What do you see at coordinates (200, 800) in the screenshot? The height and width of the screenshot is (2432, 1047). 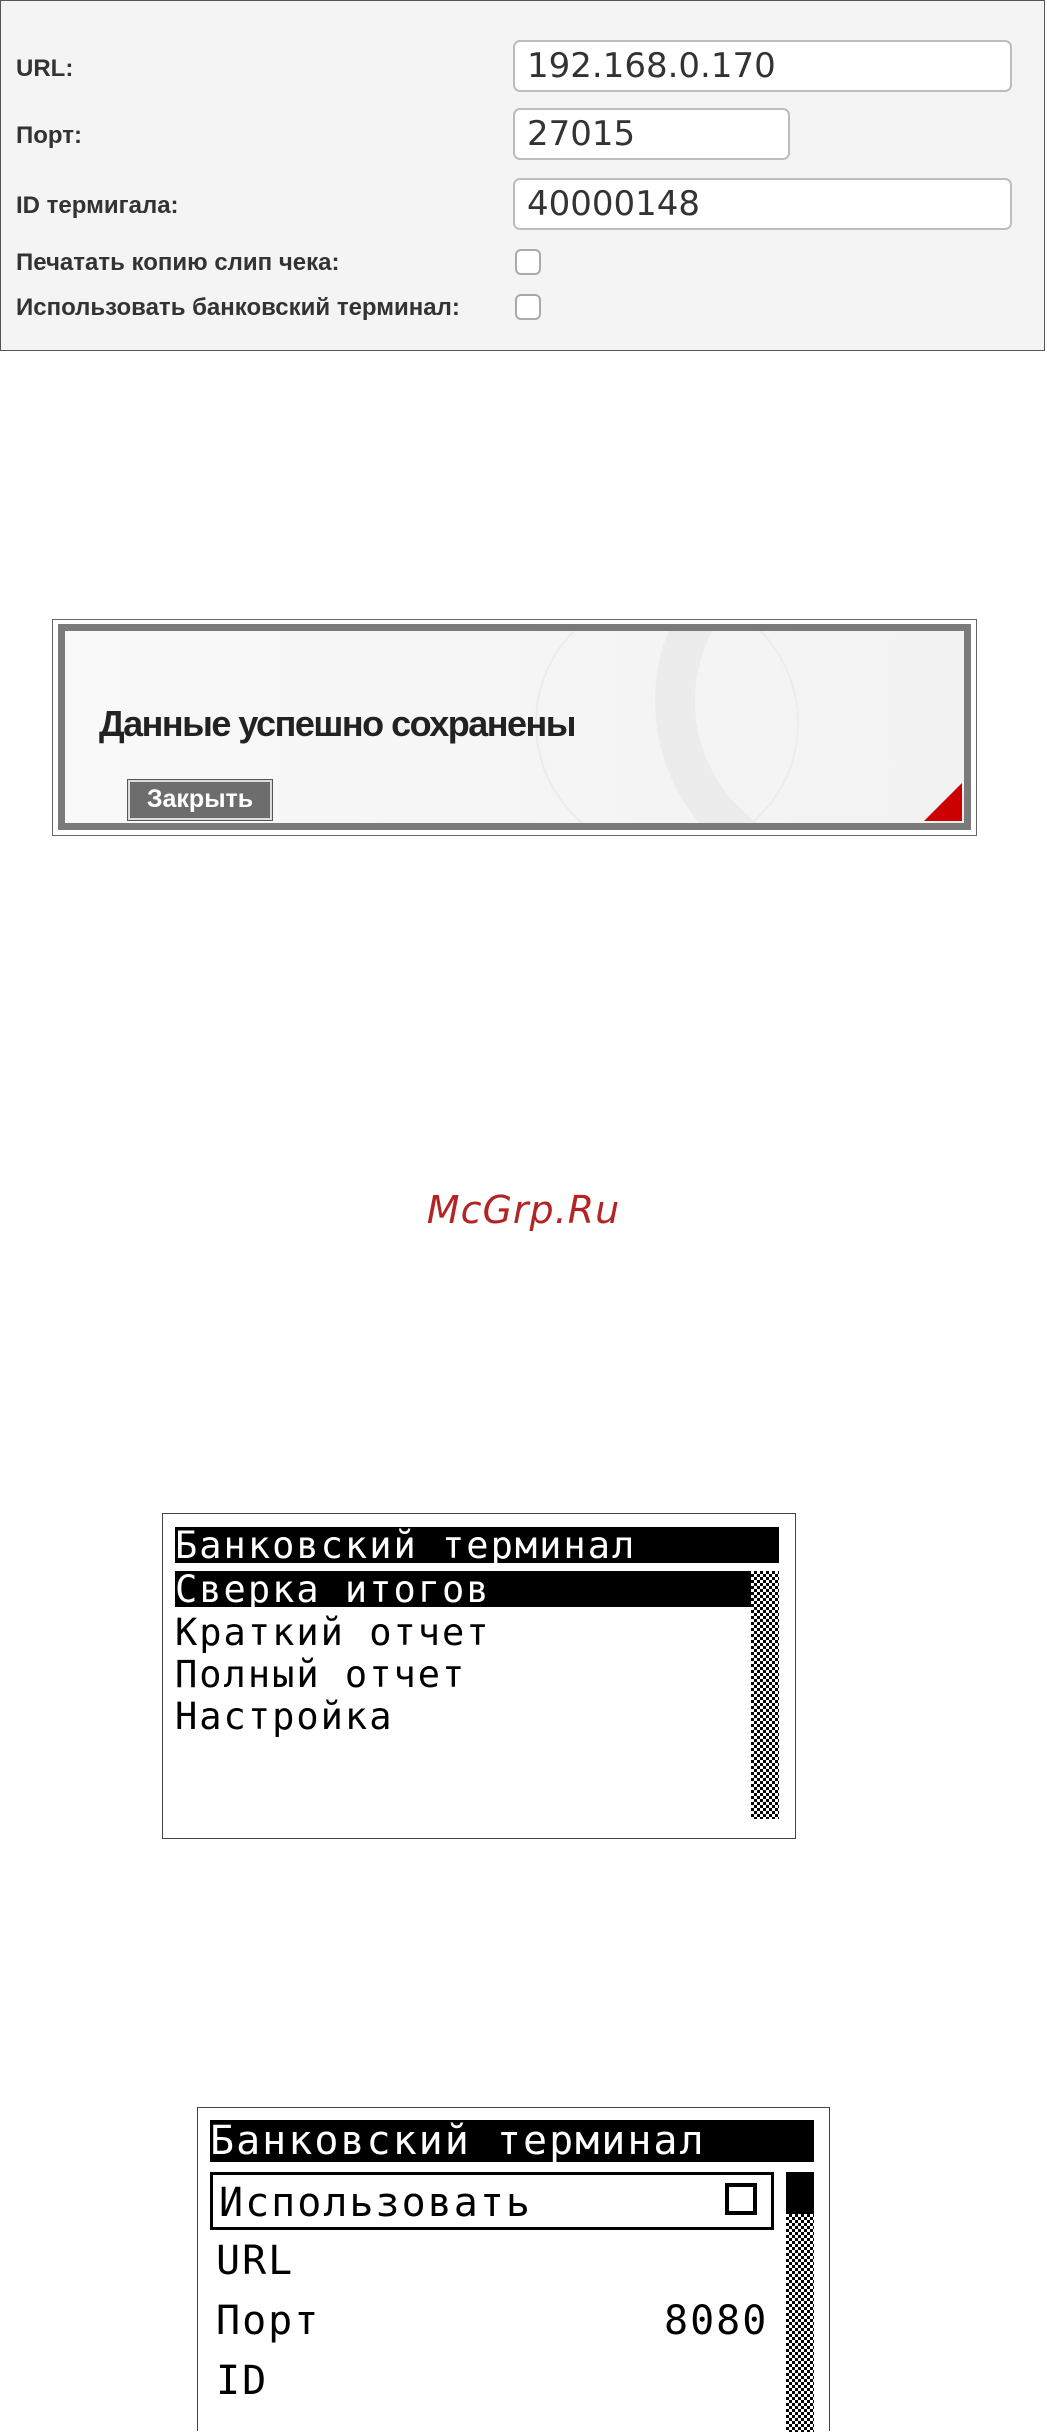 I see `close-button: Закрыть` at bounding box center [200, 800].